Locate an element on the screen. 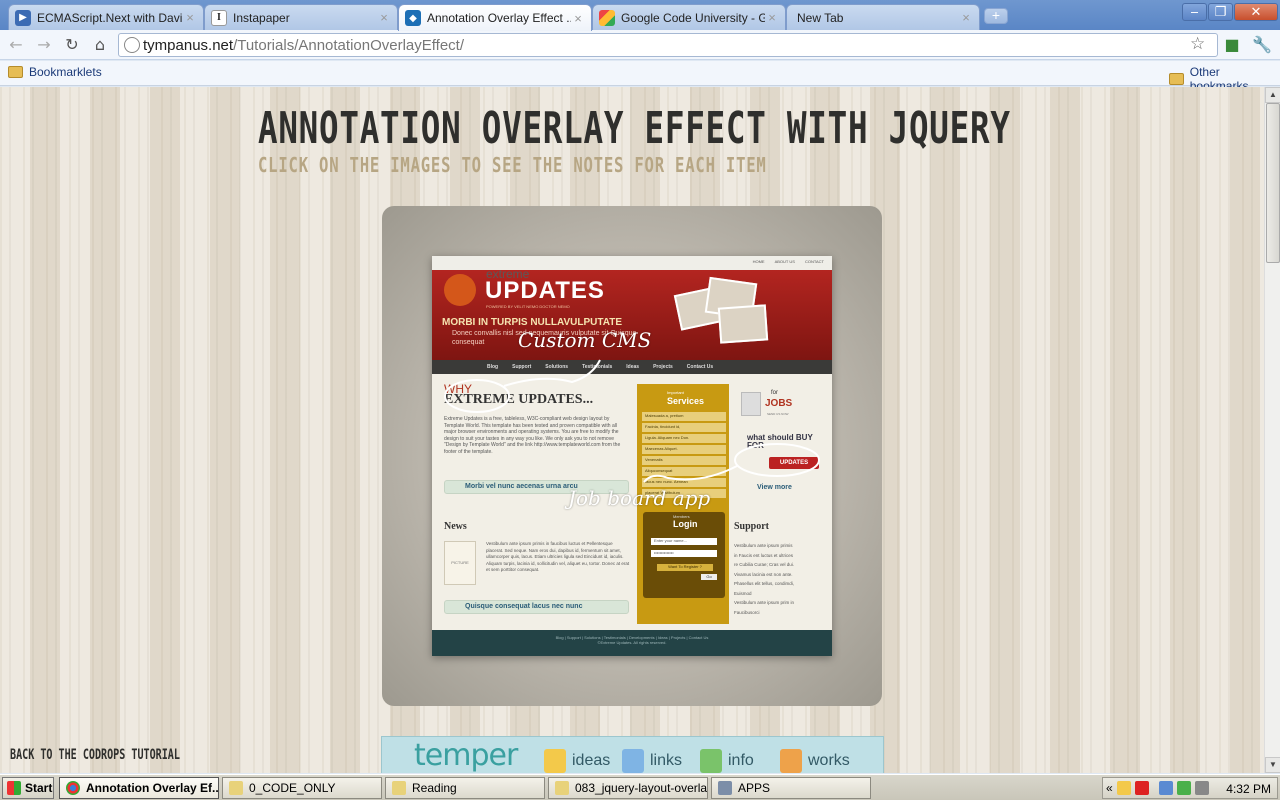 Image resolution: width=1280 pixels, height=800 pixels. bookmarks-bar: Bookmarklets Other bookmarks is located at coordinates (640, 77).